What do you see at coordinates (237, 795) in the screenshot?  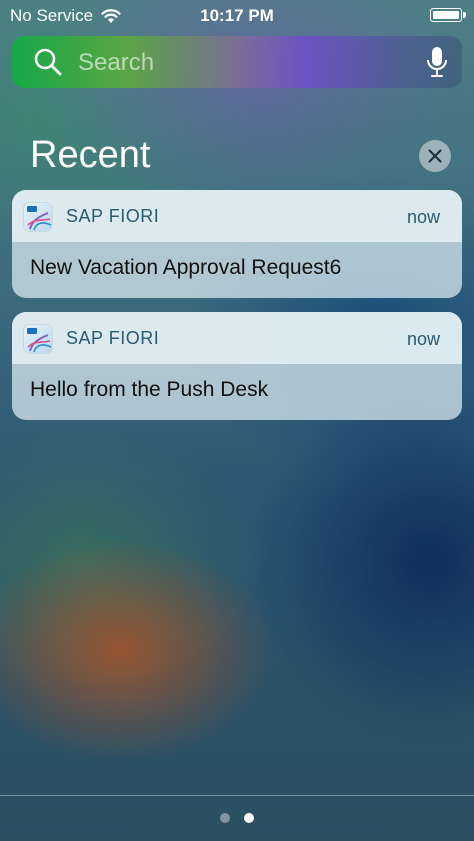 I see `bottom-divider` at bounding box center [237, 795].